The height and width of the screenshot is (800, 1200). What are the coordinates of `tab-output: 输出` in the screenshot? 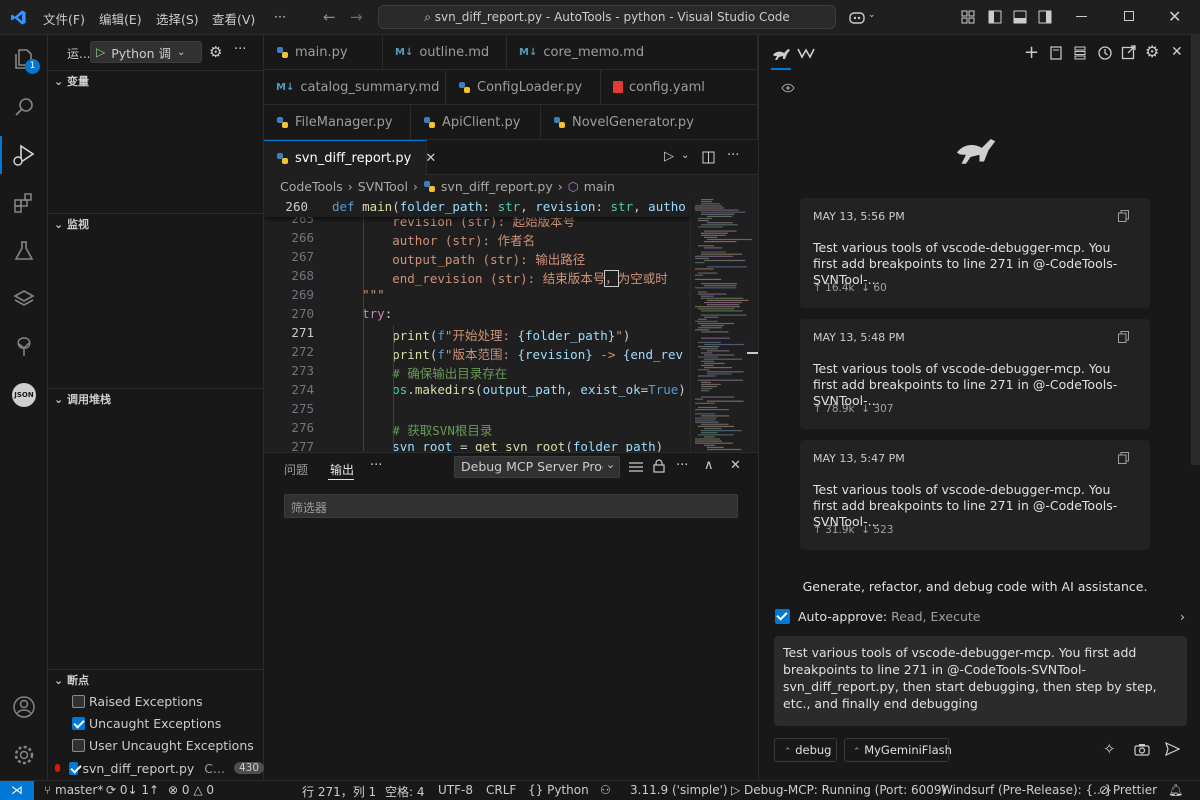 It's located at (342, 469).